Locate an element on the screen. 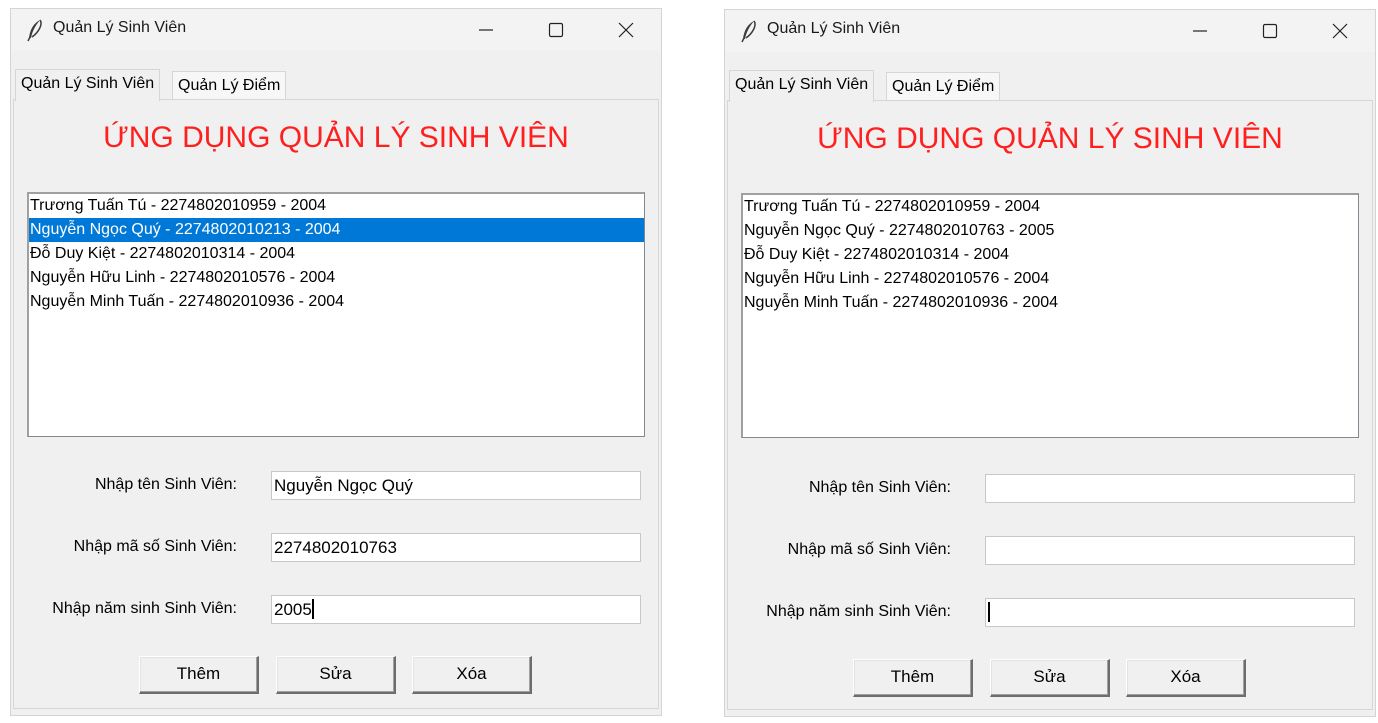  student-list-item: Nguyễn Ngọc Quý - 2274802010763 - 2005 is located at coordinates (1050, 231).